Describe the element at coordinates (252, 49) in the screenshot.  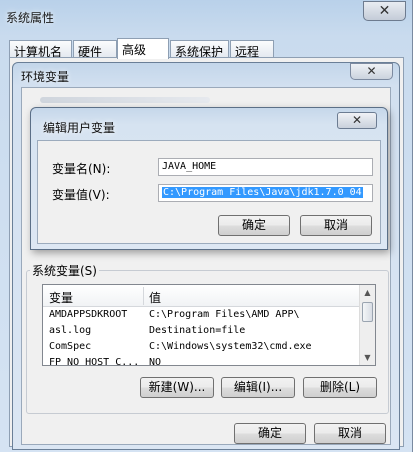
I see `tab-remote: 远程` at that location.